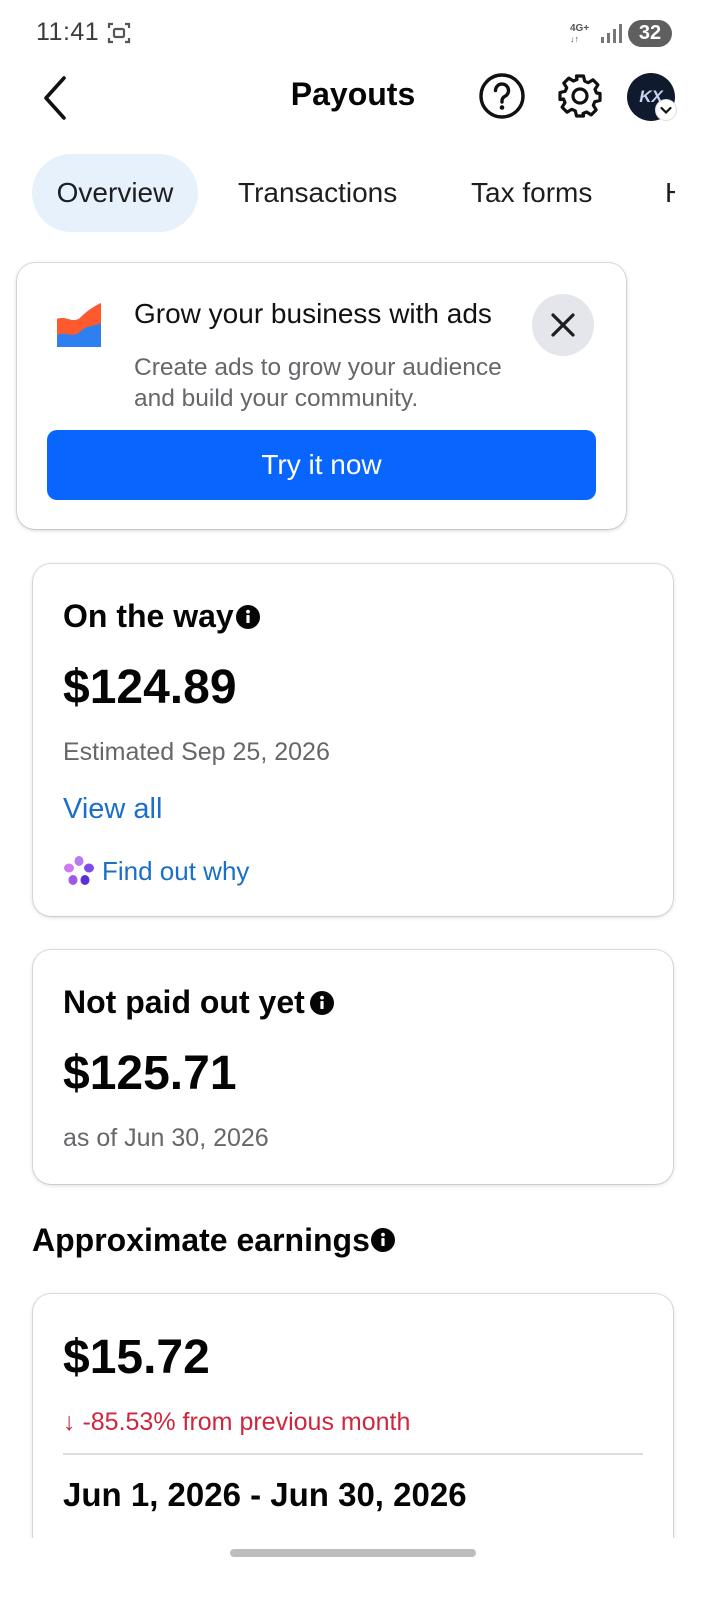 The width and height of the screenshot is (720, 1600). I want to click on estimated-date: Estimated Sep 25, 2026, so click(196, 752).